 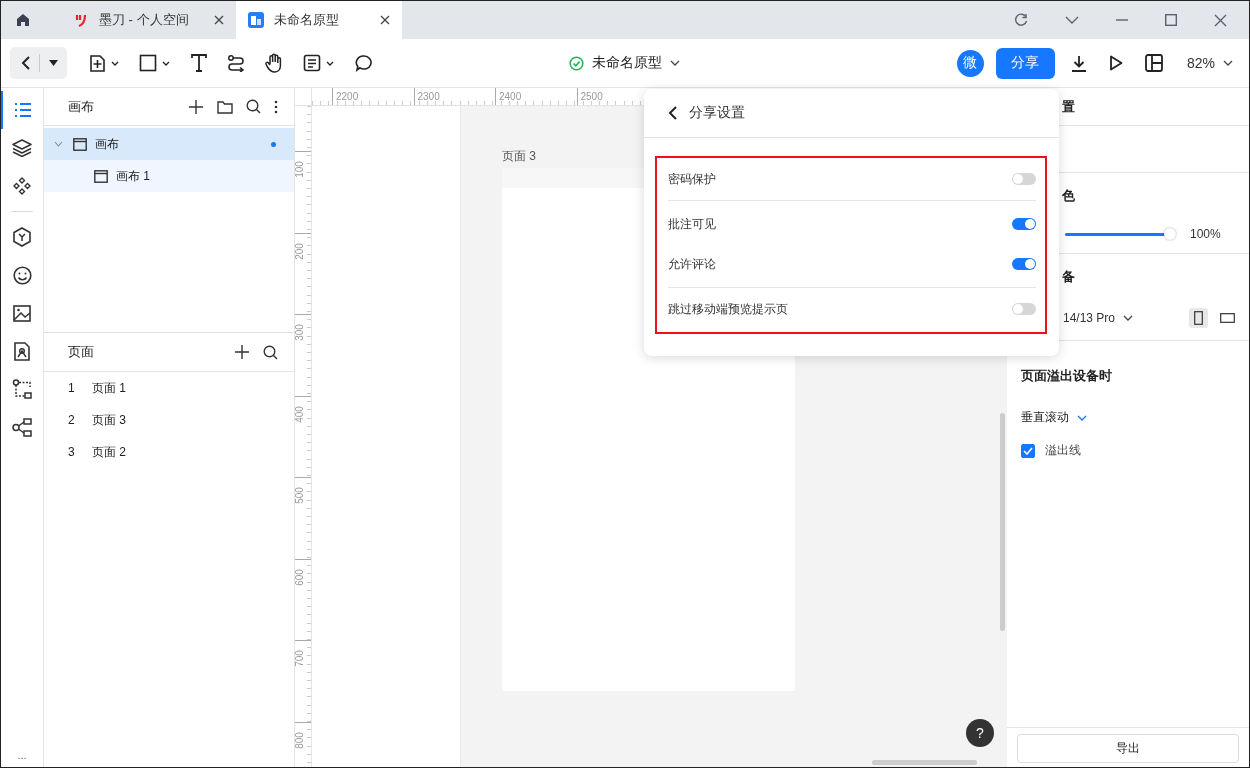 What do you see at coordinates (1078, 63) in the screenshot?
I see `download-icon` at bounding box center [1078, 63].